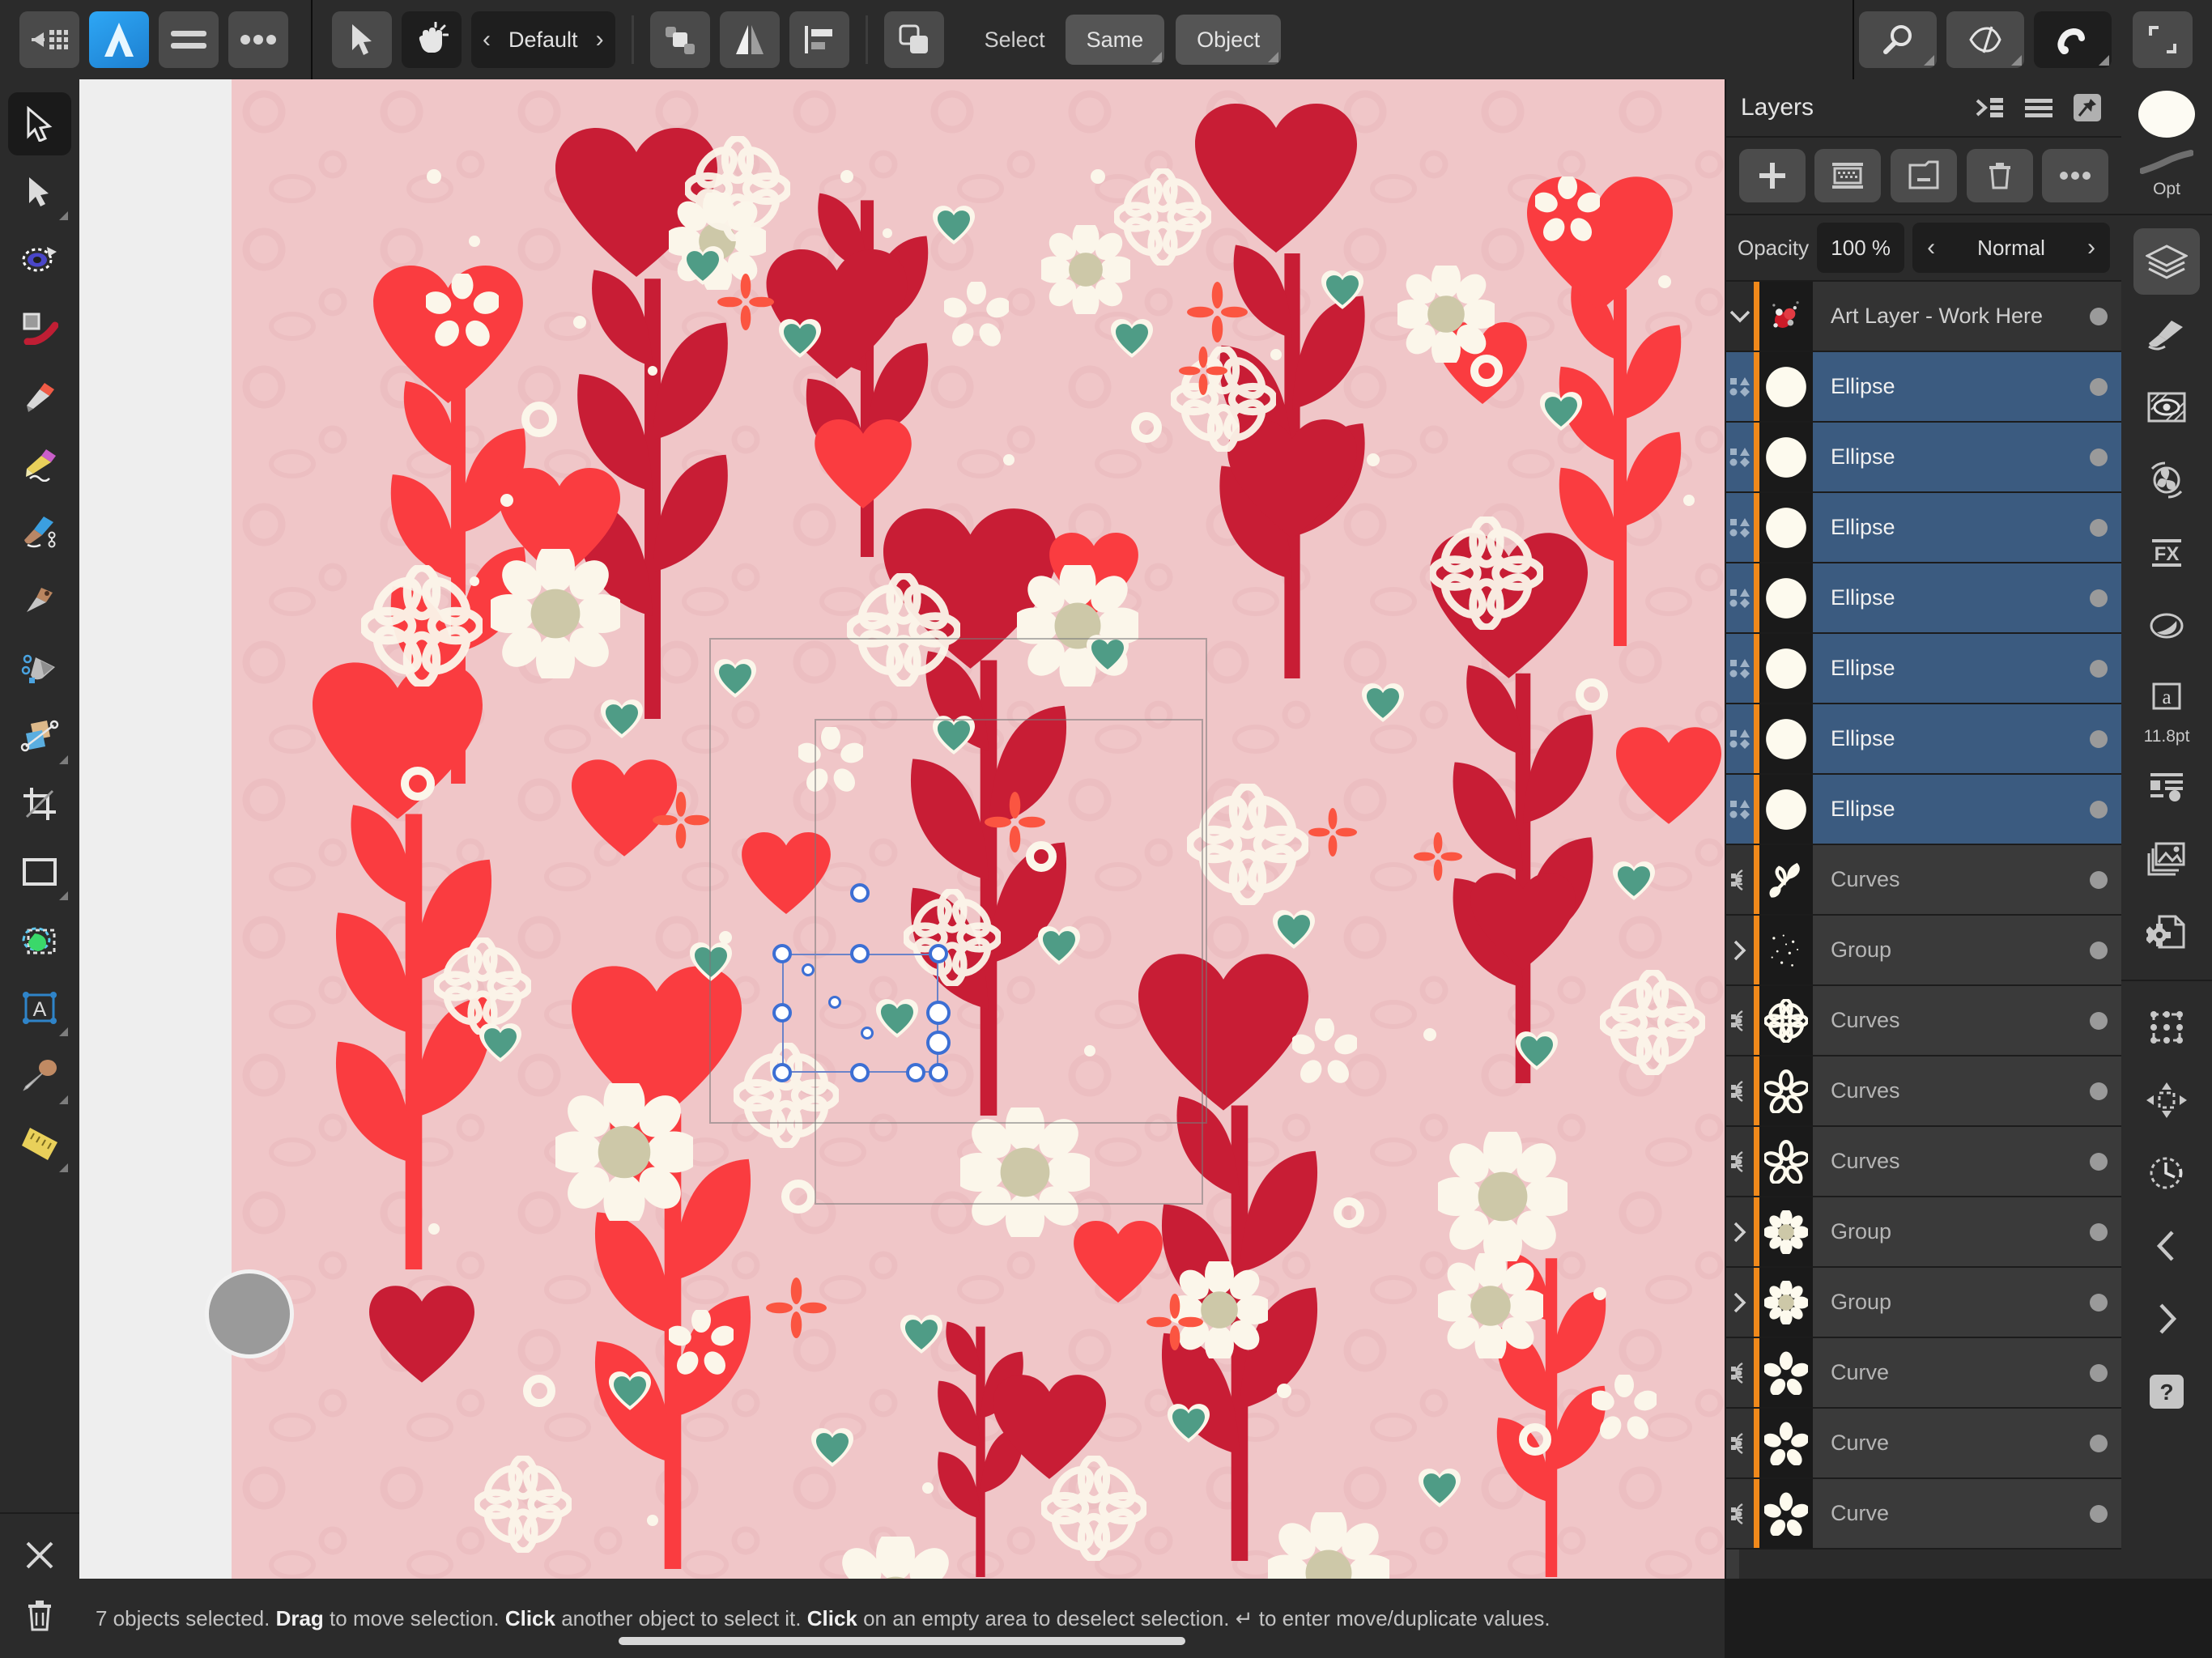 This screenshot has height=1658, width=2212. Describe the element at coordinates (819, 39) in the screenshot. I see `align-button` at that location.